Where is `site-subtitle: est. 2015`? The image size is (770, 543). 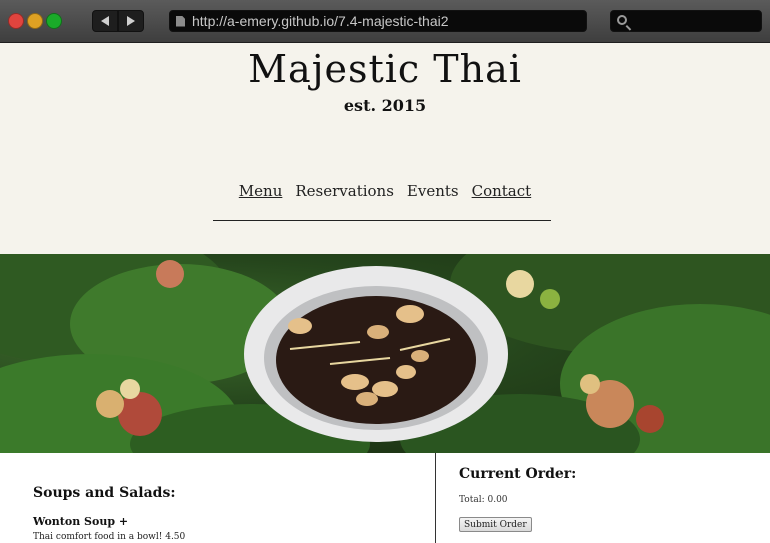
site-subtitle: est. 2015 is located at coordinates (385, 105).